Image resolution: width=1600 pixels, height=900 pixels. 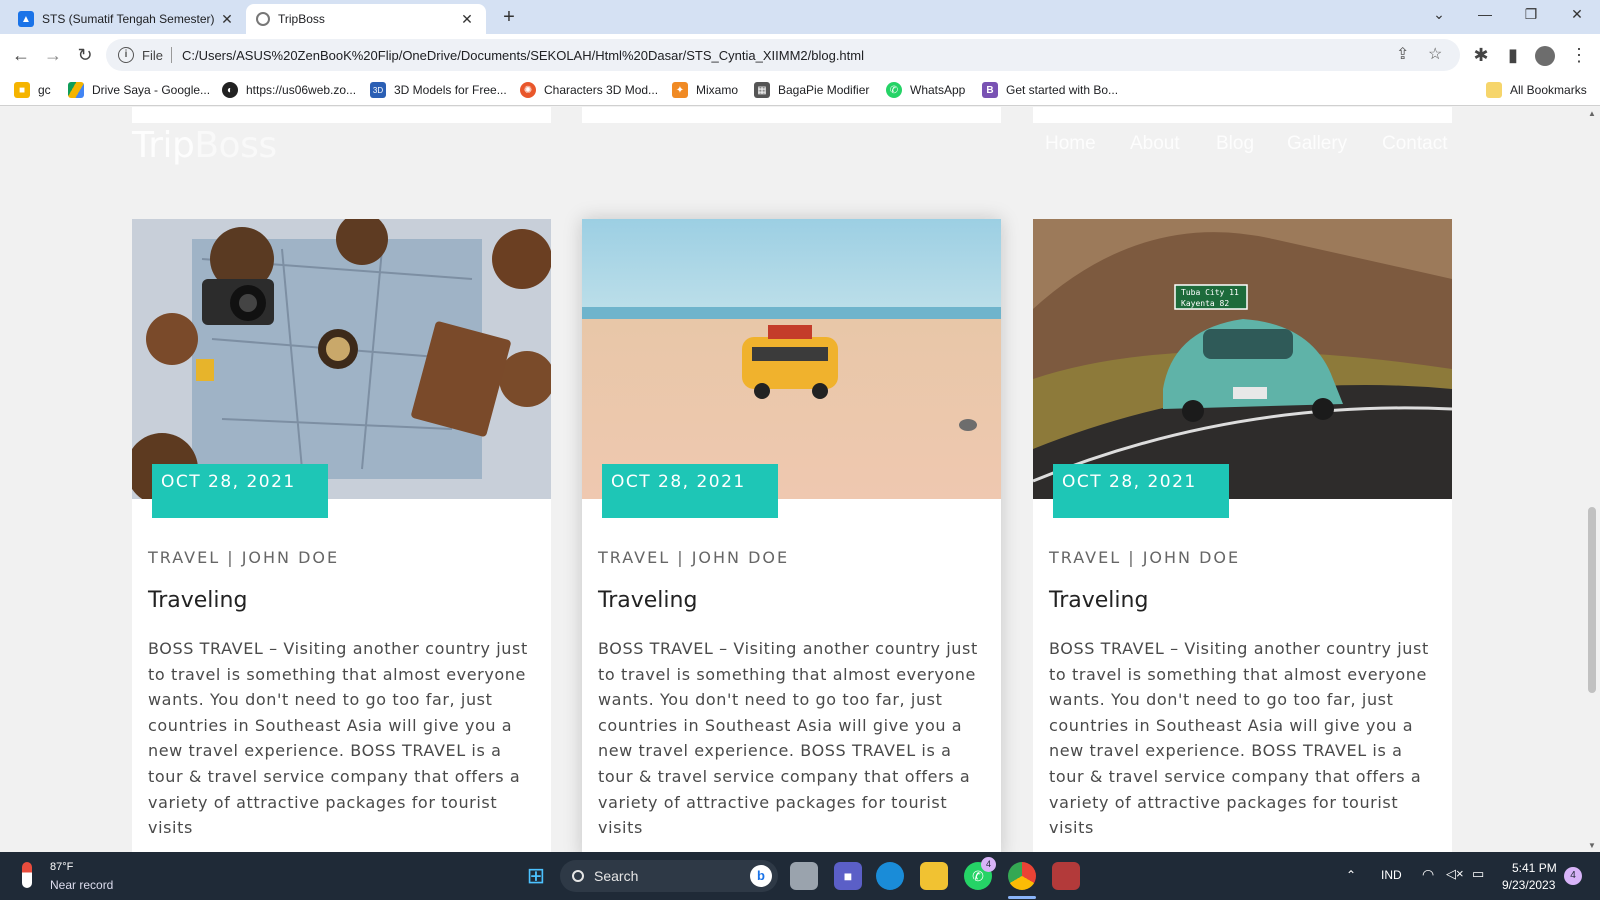 I want to click on bookmark-mixamo: ✦ Mixamo, so click(x=705, y=90).